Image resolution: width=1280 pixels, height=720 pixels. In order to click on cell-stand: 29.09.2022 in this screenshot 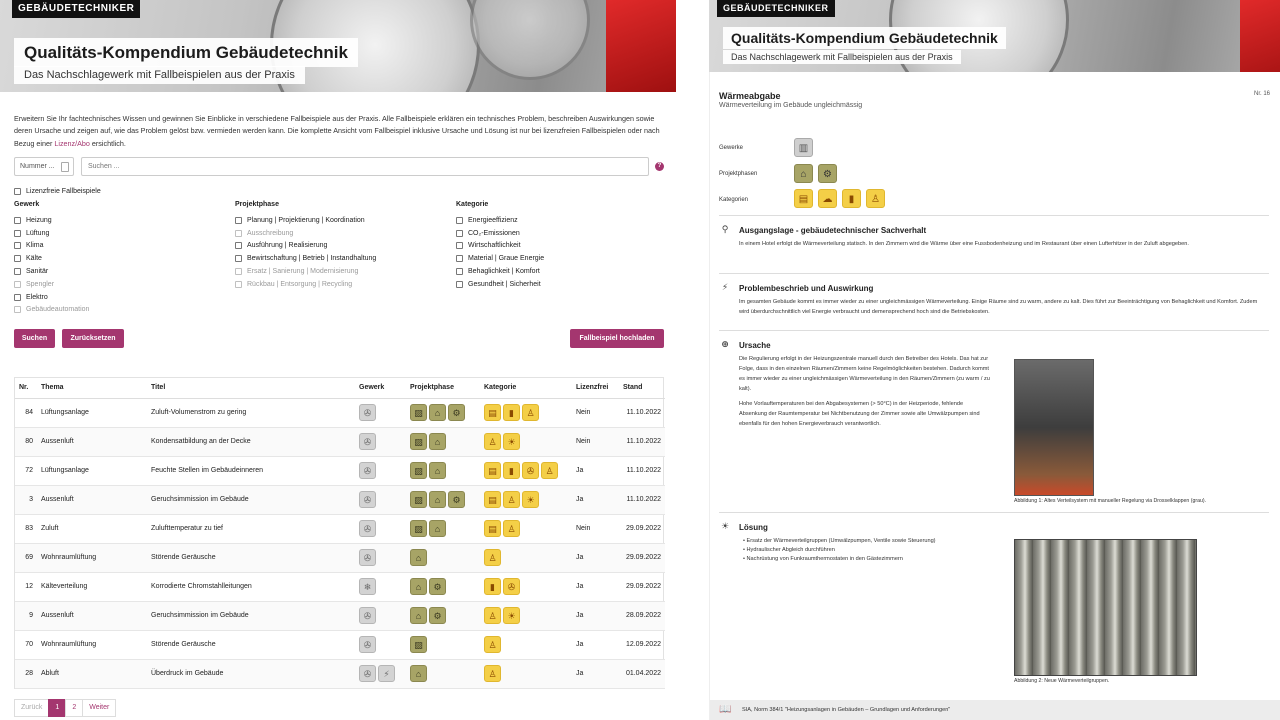, I will do `click(642, 587)`.